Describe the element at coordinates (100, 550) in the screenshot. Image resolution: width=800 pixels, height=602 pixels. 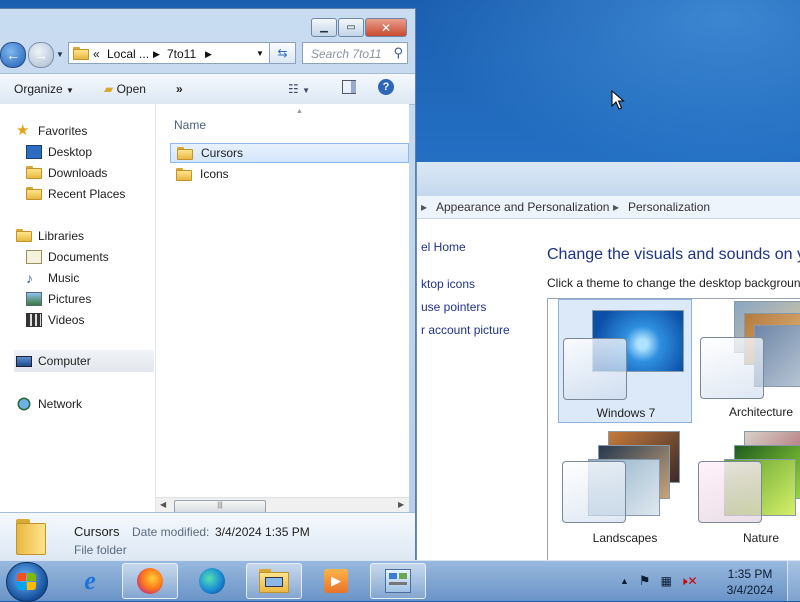
I see `details-file-type: File folder` at that location.